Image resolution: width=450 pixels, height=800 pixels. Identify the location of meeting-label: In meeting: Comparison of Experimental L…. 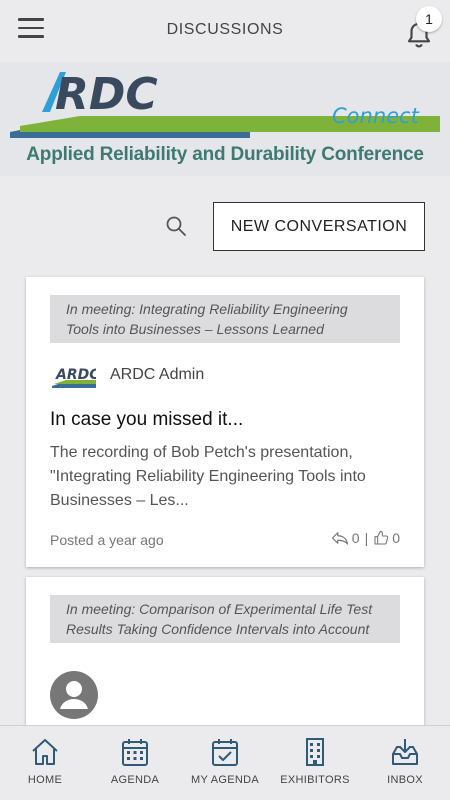
(225, 619).